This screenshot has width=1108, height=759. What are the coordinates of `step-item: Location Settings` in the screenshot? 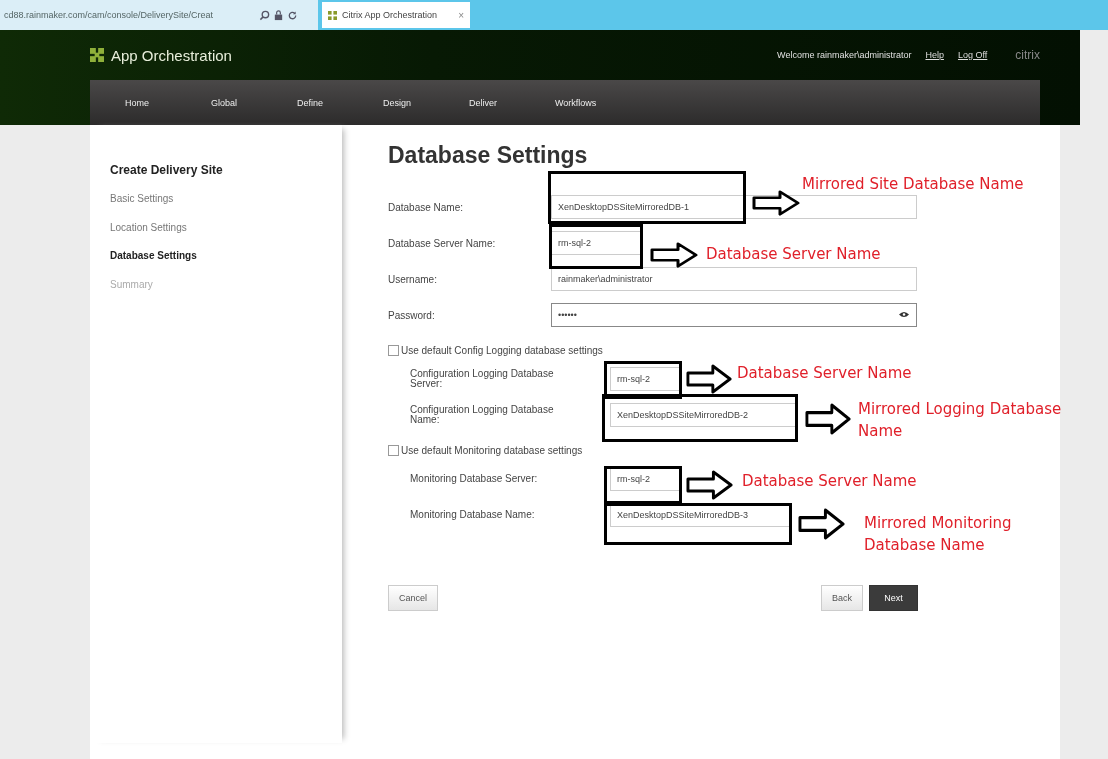 It's located at (226, 235).